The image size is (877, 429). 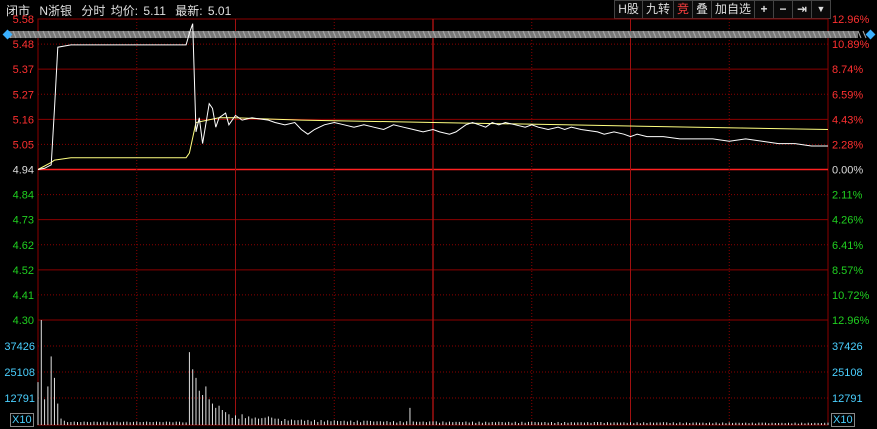 What do you see at coordinates (23, 20) in the screenshot?
I see `price-tick-label: 5.58` at bounding box center [23, 20].